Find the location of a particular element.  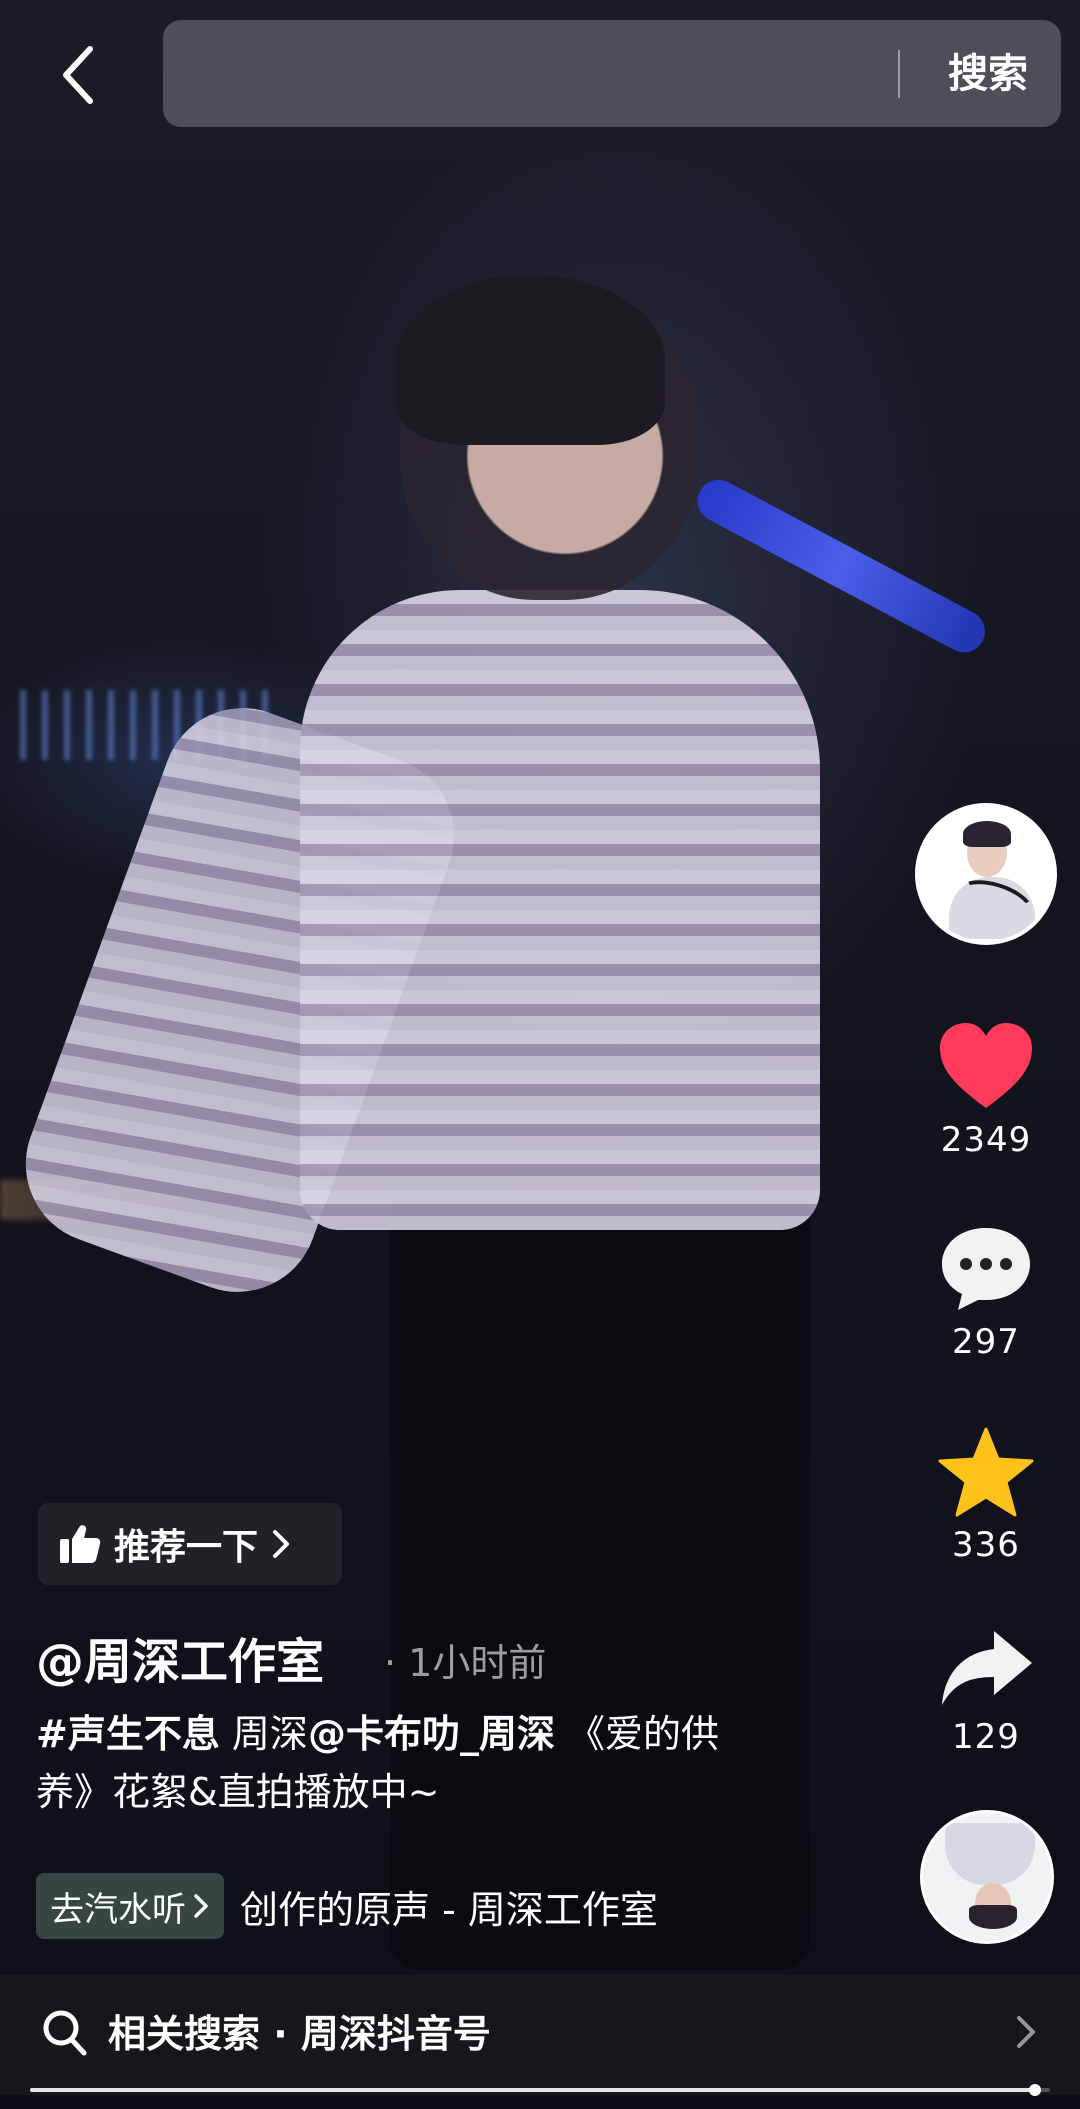

search-bar: 搜索 is located at coordinates (612, 73).